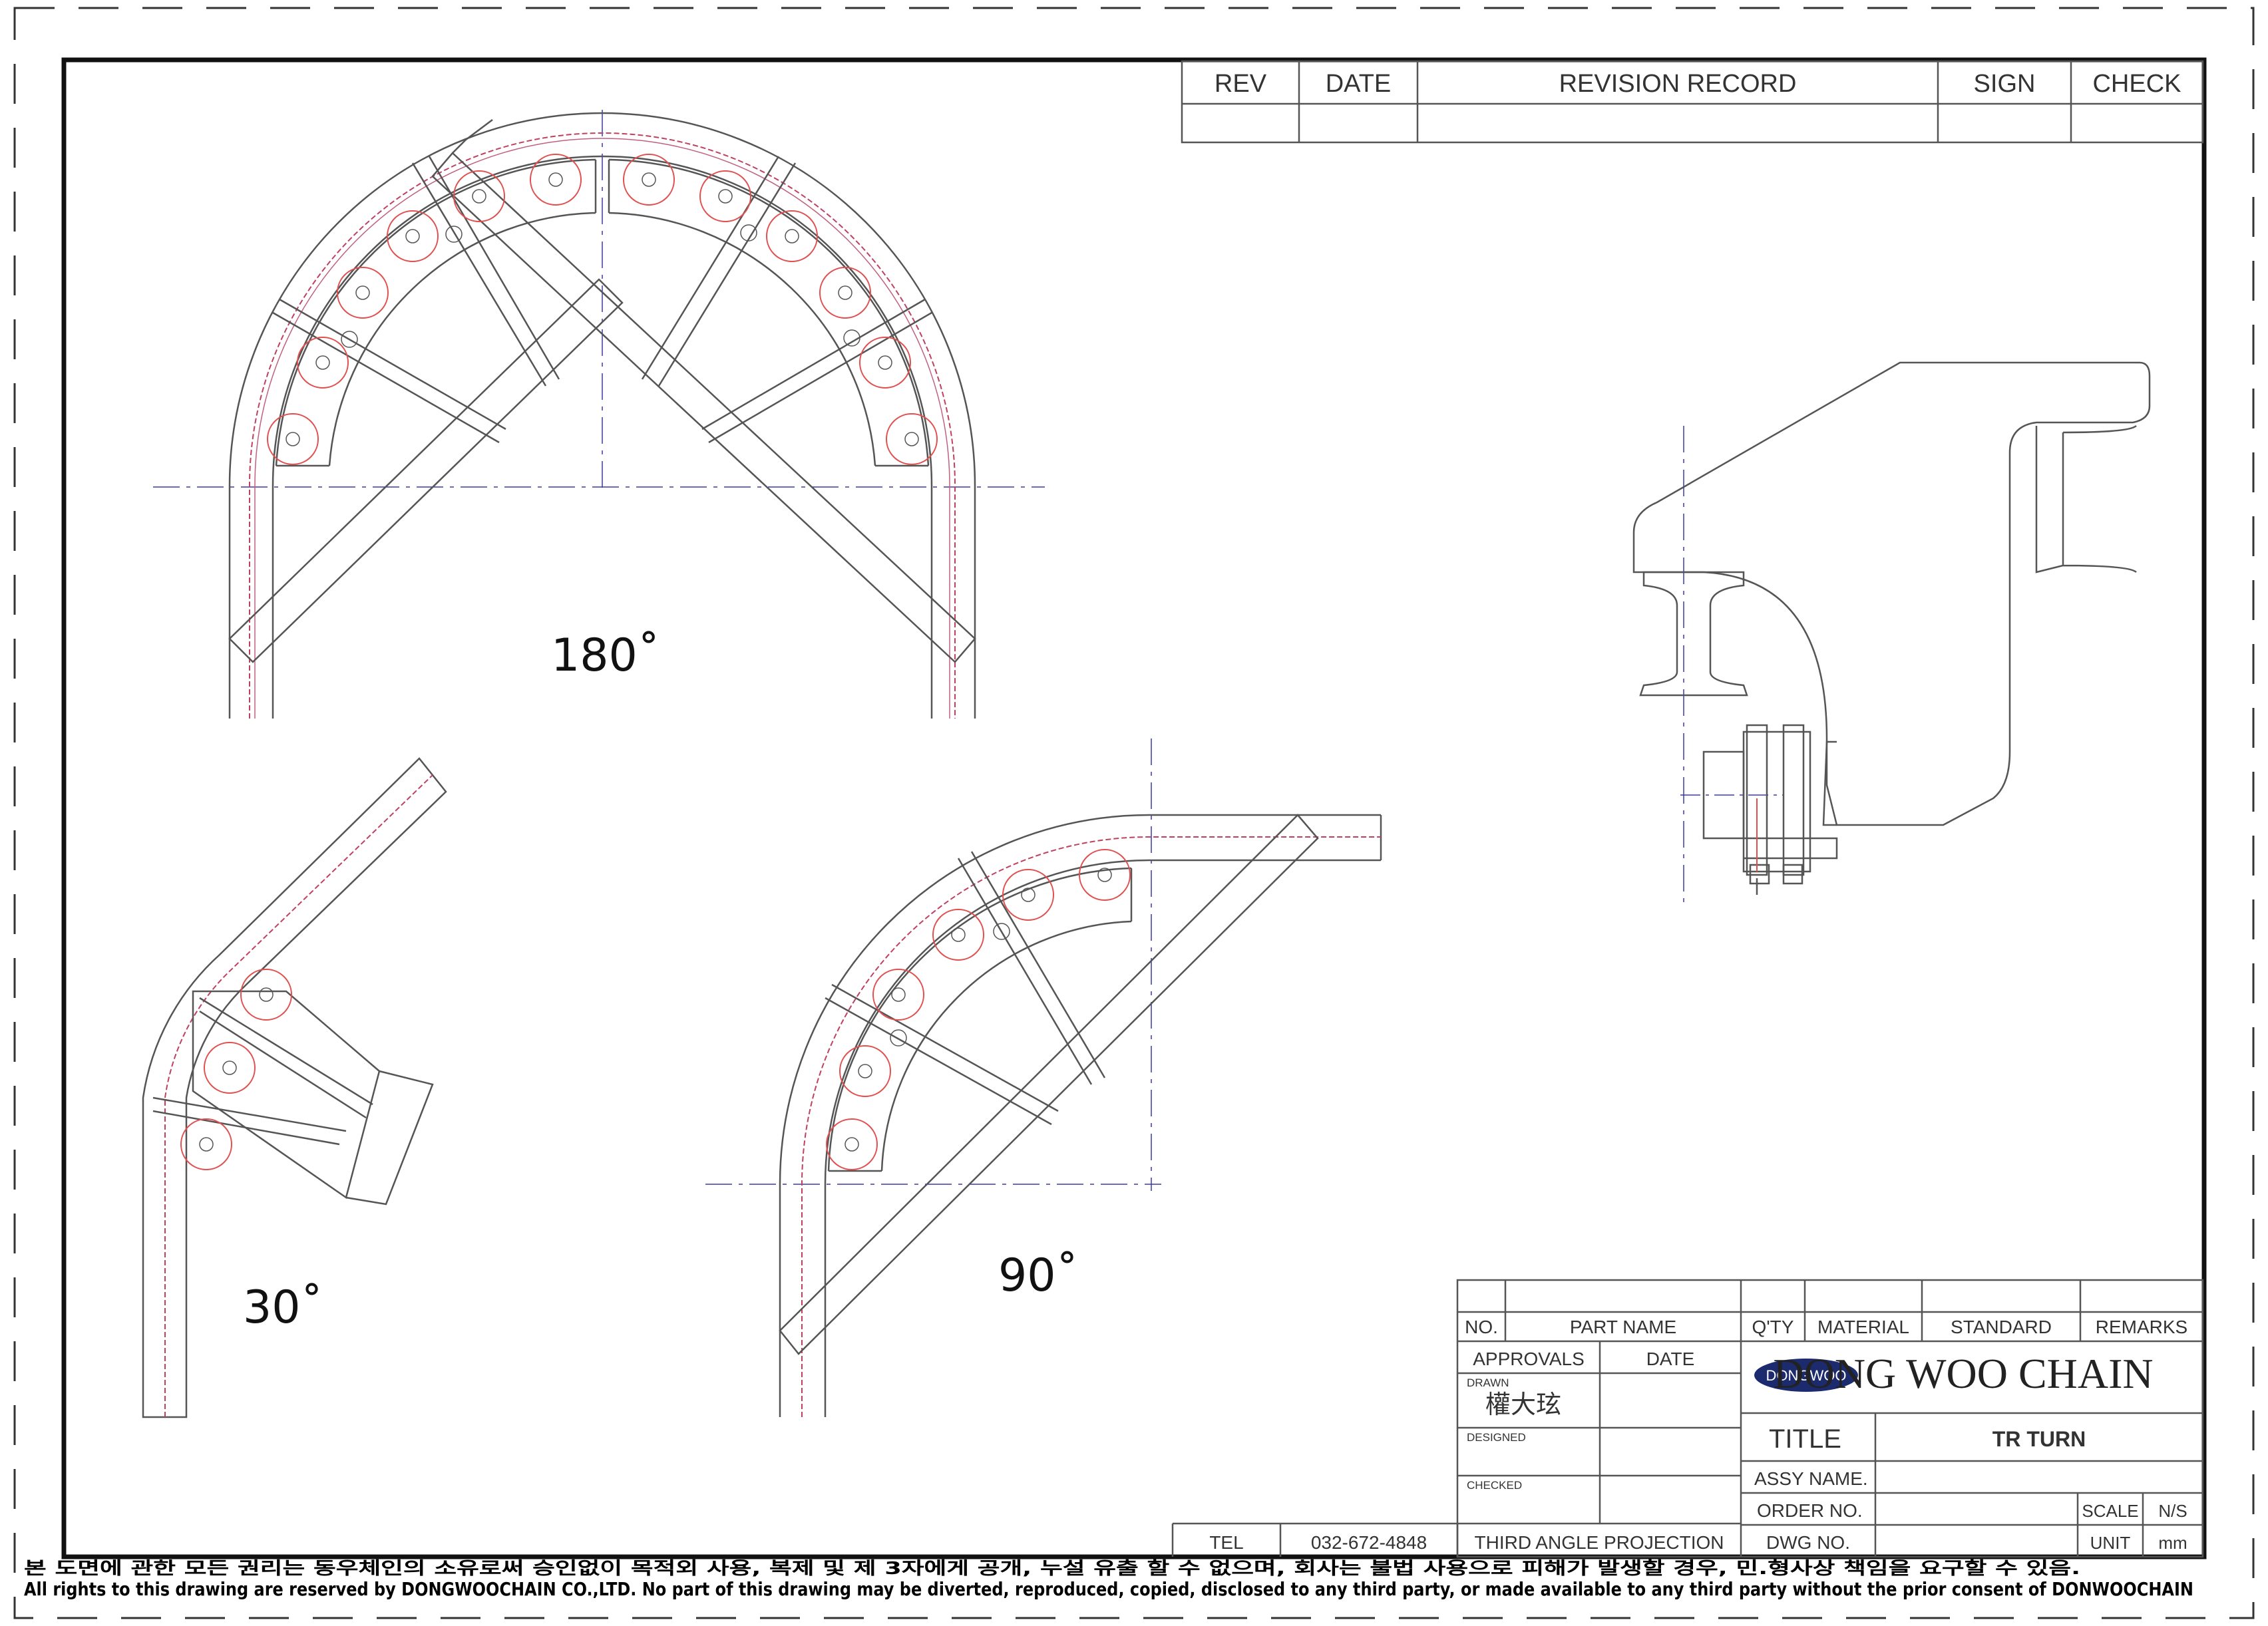 Image resolution: width=2268 pixels, height=1626 pixels. I want to click on parts-name-header: PART NAME, so click(1623, 1327).